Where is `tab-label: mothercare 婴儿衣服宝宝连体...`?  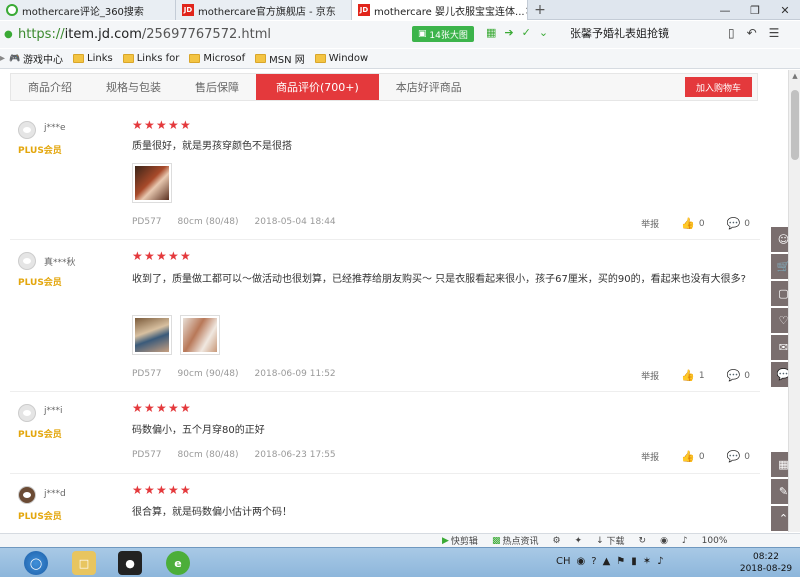
tab-label: mothercare 婴儿衣服宝宝连体... is located at coordinates (449, 12).